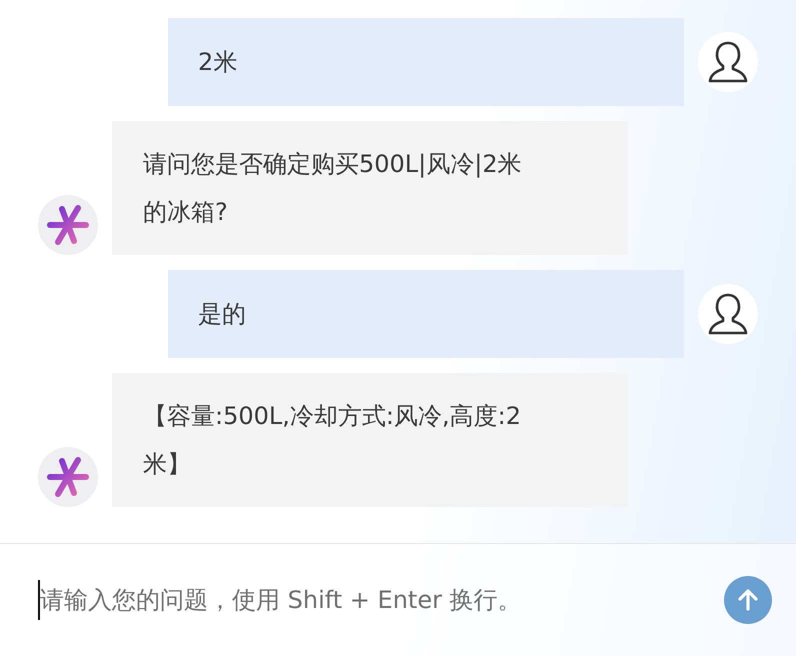  What do you see at coordinates (426, 314) in the screenshot?
I see `user-message: 是的` at bounding box center [426, 314].